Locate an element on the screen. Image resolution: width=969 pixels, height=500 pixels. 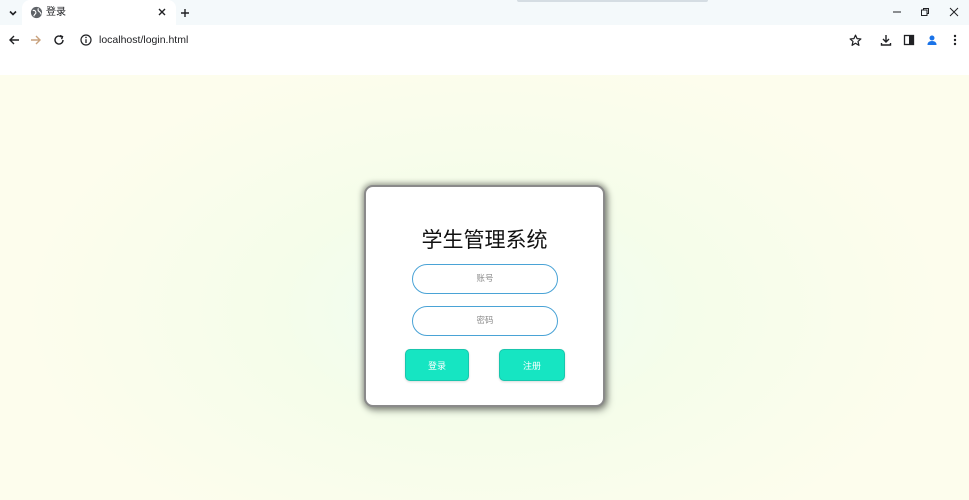
restore-icon is located at coordinates (925, 12).